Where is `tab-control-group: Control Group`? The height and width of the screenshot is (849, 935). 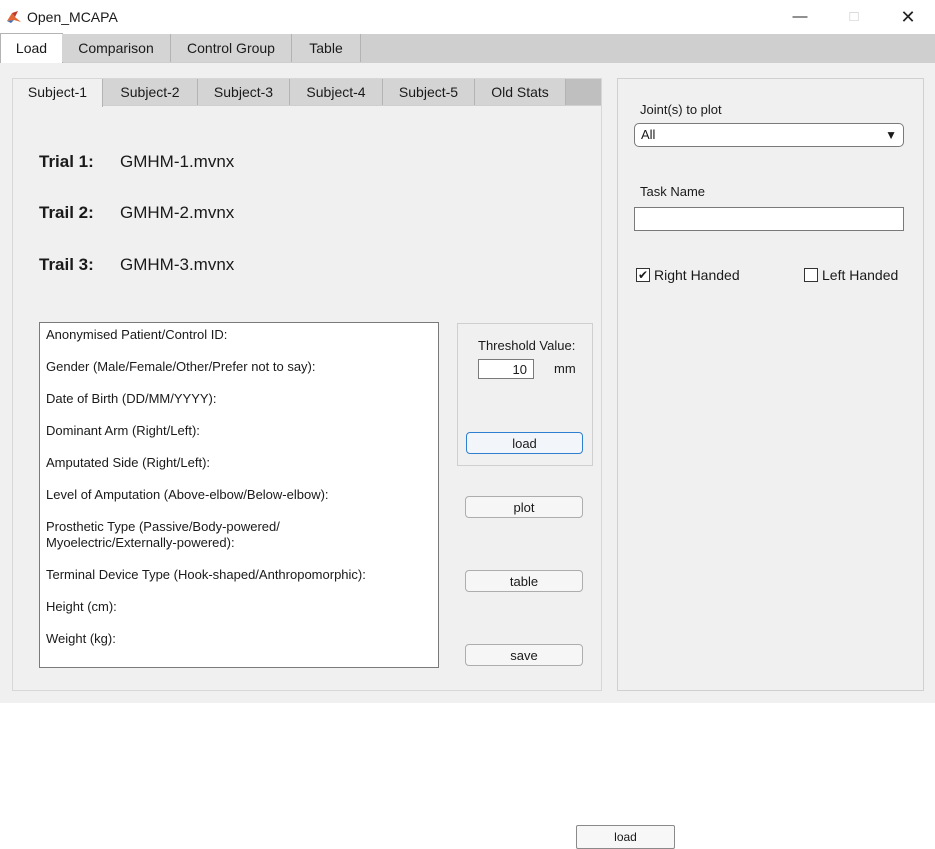
tab-control-group: Control Group is located at coordinates (231, 48).